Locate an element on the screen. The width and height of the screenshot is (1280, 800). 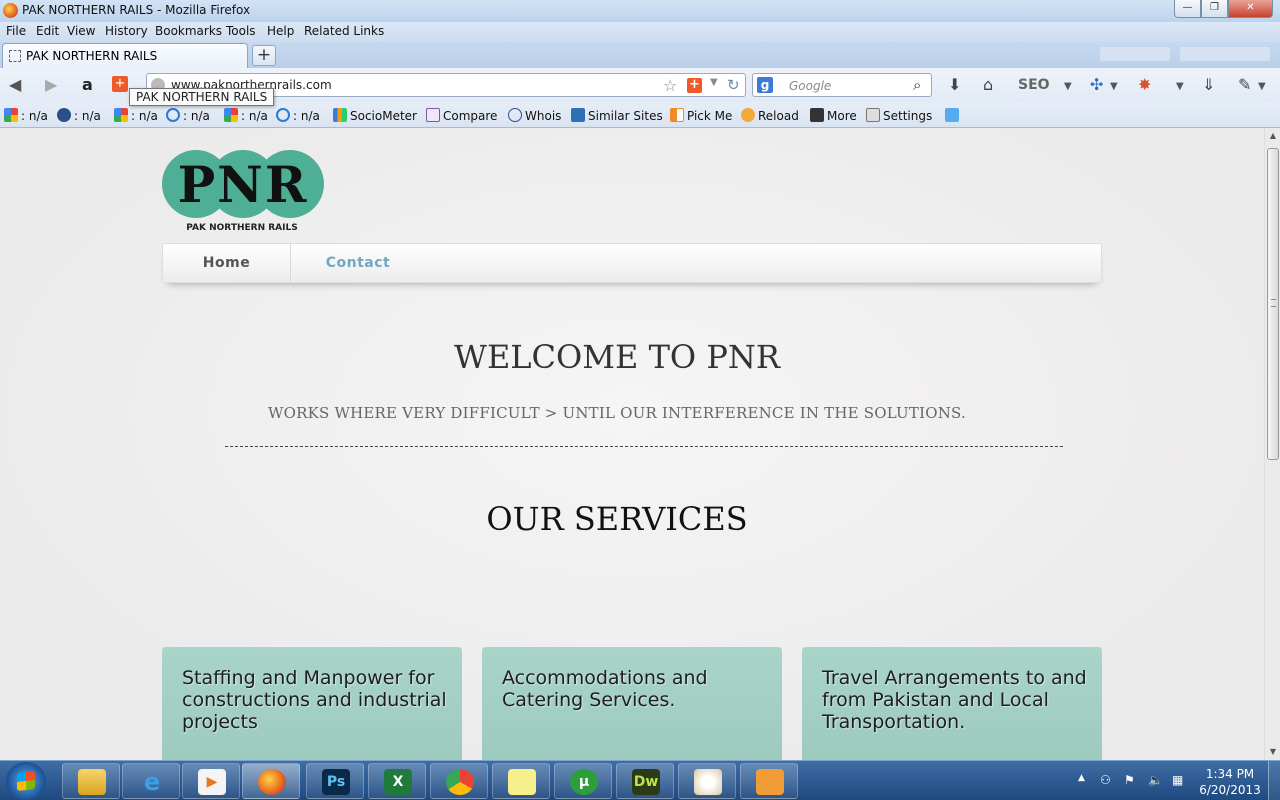
google-engine-icon: g is located at coordinates (765, 85).